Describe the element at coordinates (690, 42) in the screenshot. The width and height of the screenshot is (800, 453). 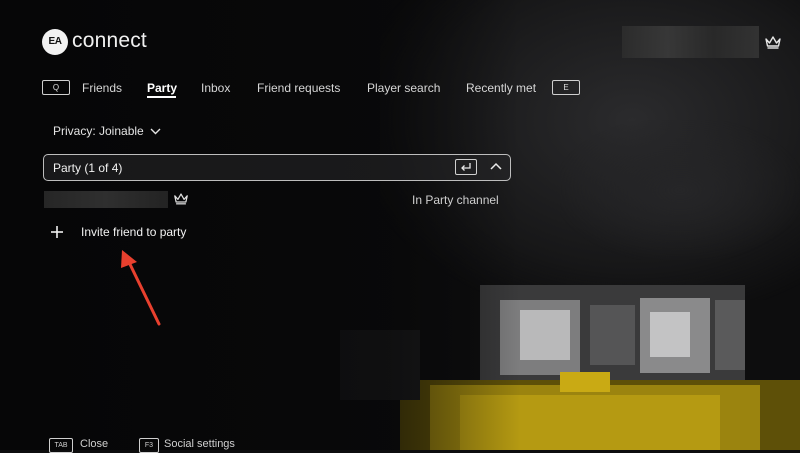
I see `player-name-blurred` at that location.